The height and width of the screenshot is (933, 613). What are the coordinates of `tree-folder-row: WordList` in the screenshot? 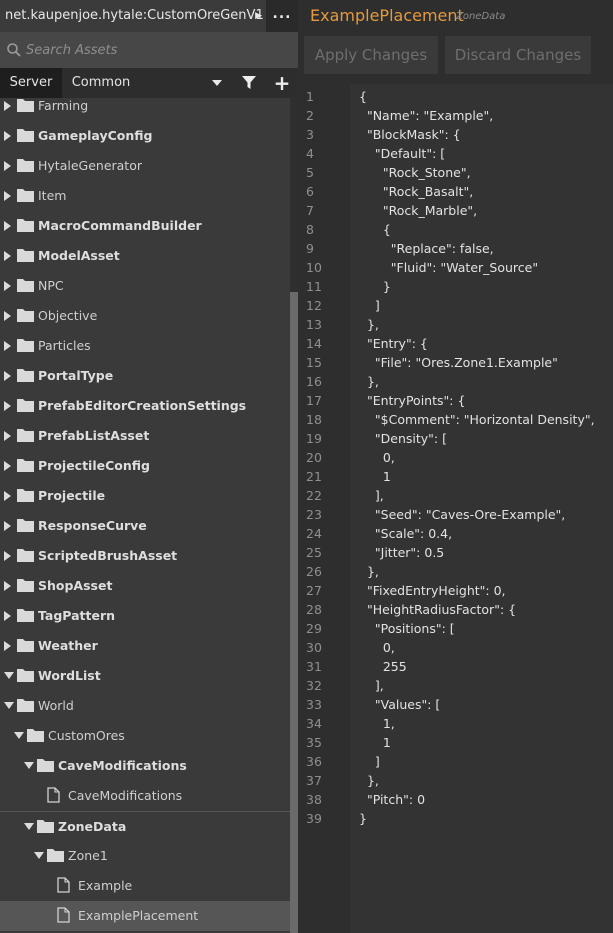 It's located at (145, 676).